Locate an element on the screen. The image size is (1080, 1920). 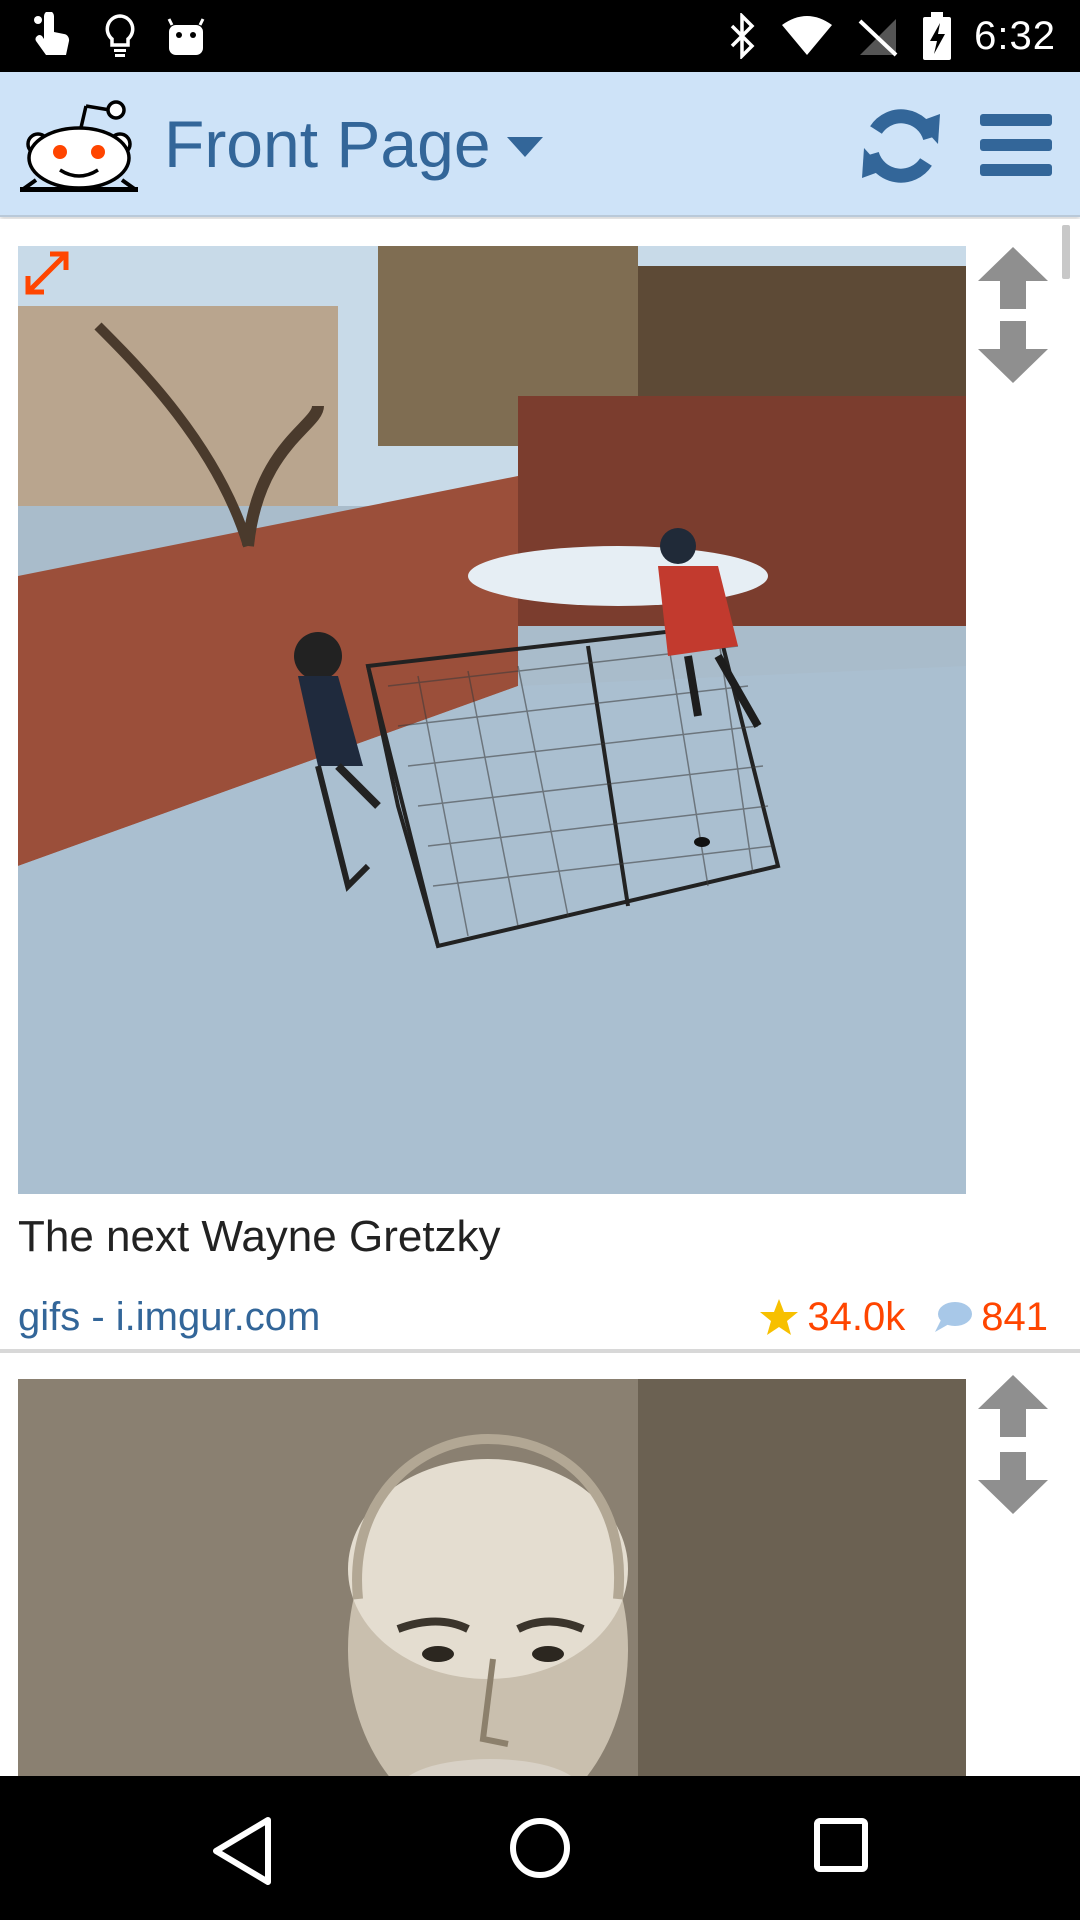
refresh-icon is located at coordinates (901, 146).